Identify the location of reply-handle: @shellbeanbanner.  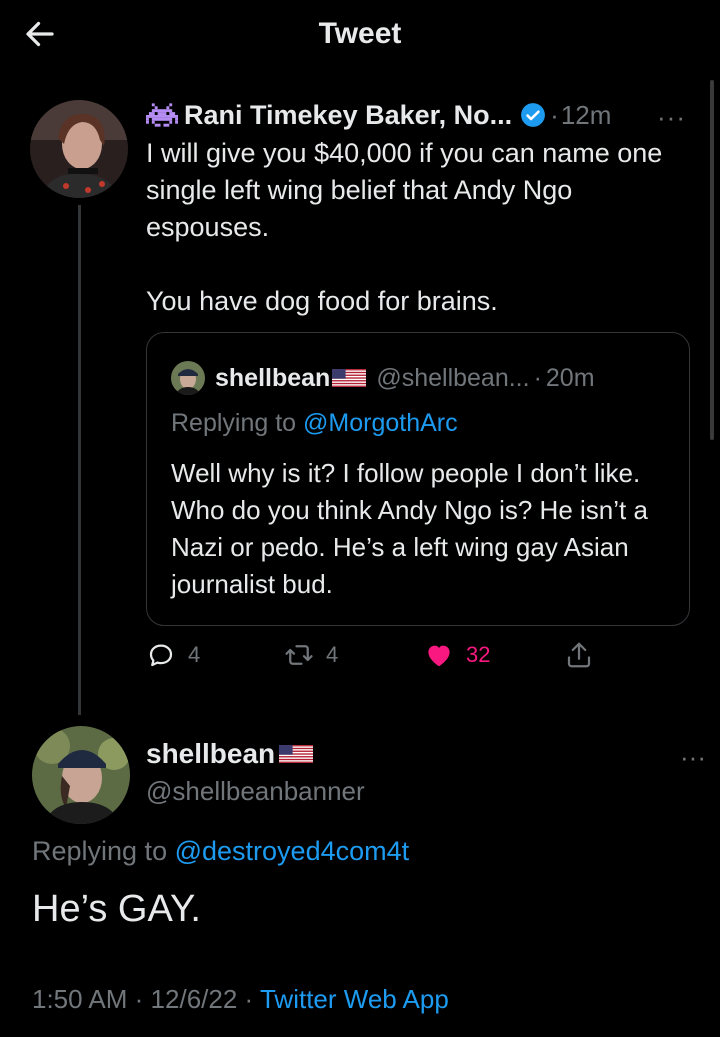
(255, 791).